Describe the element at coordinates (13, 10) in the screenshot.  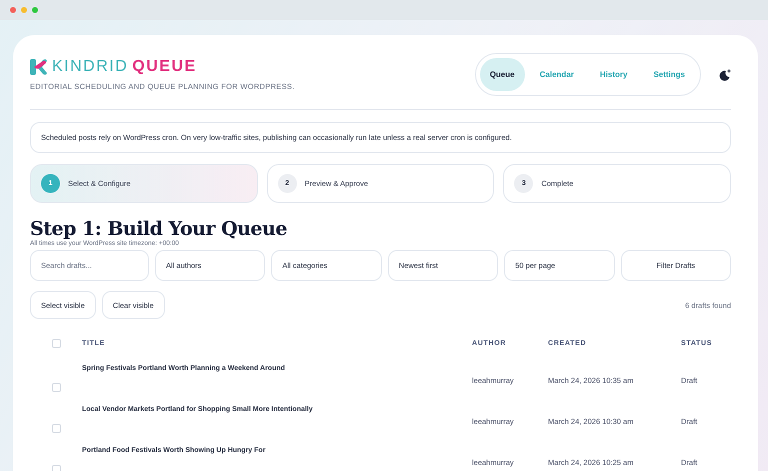
I see `close-dot` at that location.